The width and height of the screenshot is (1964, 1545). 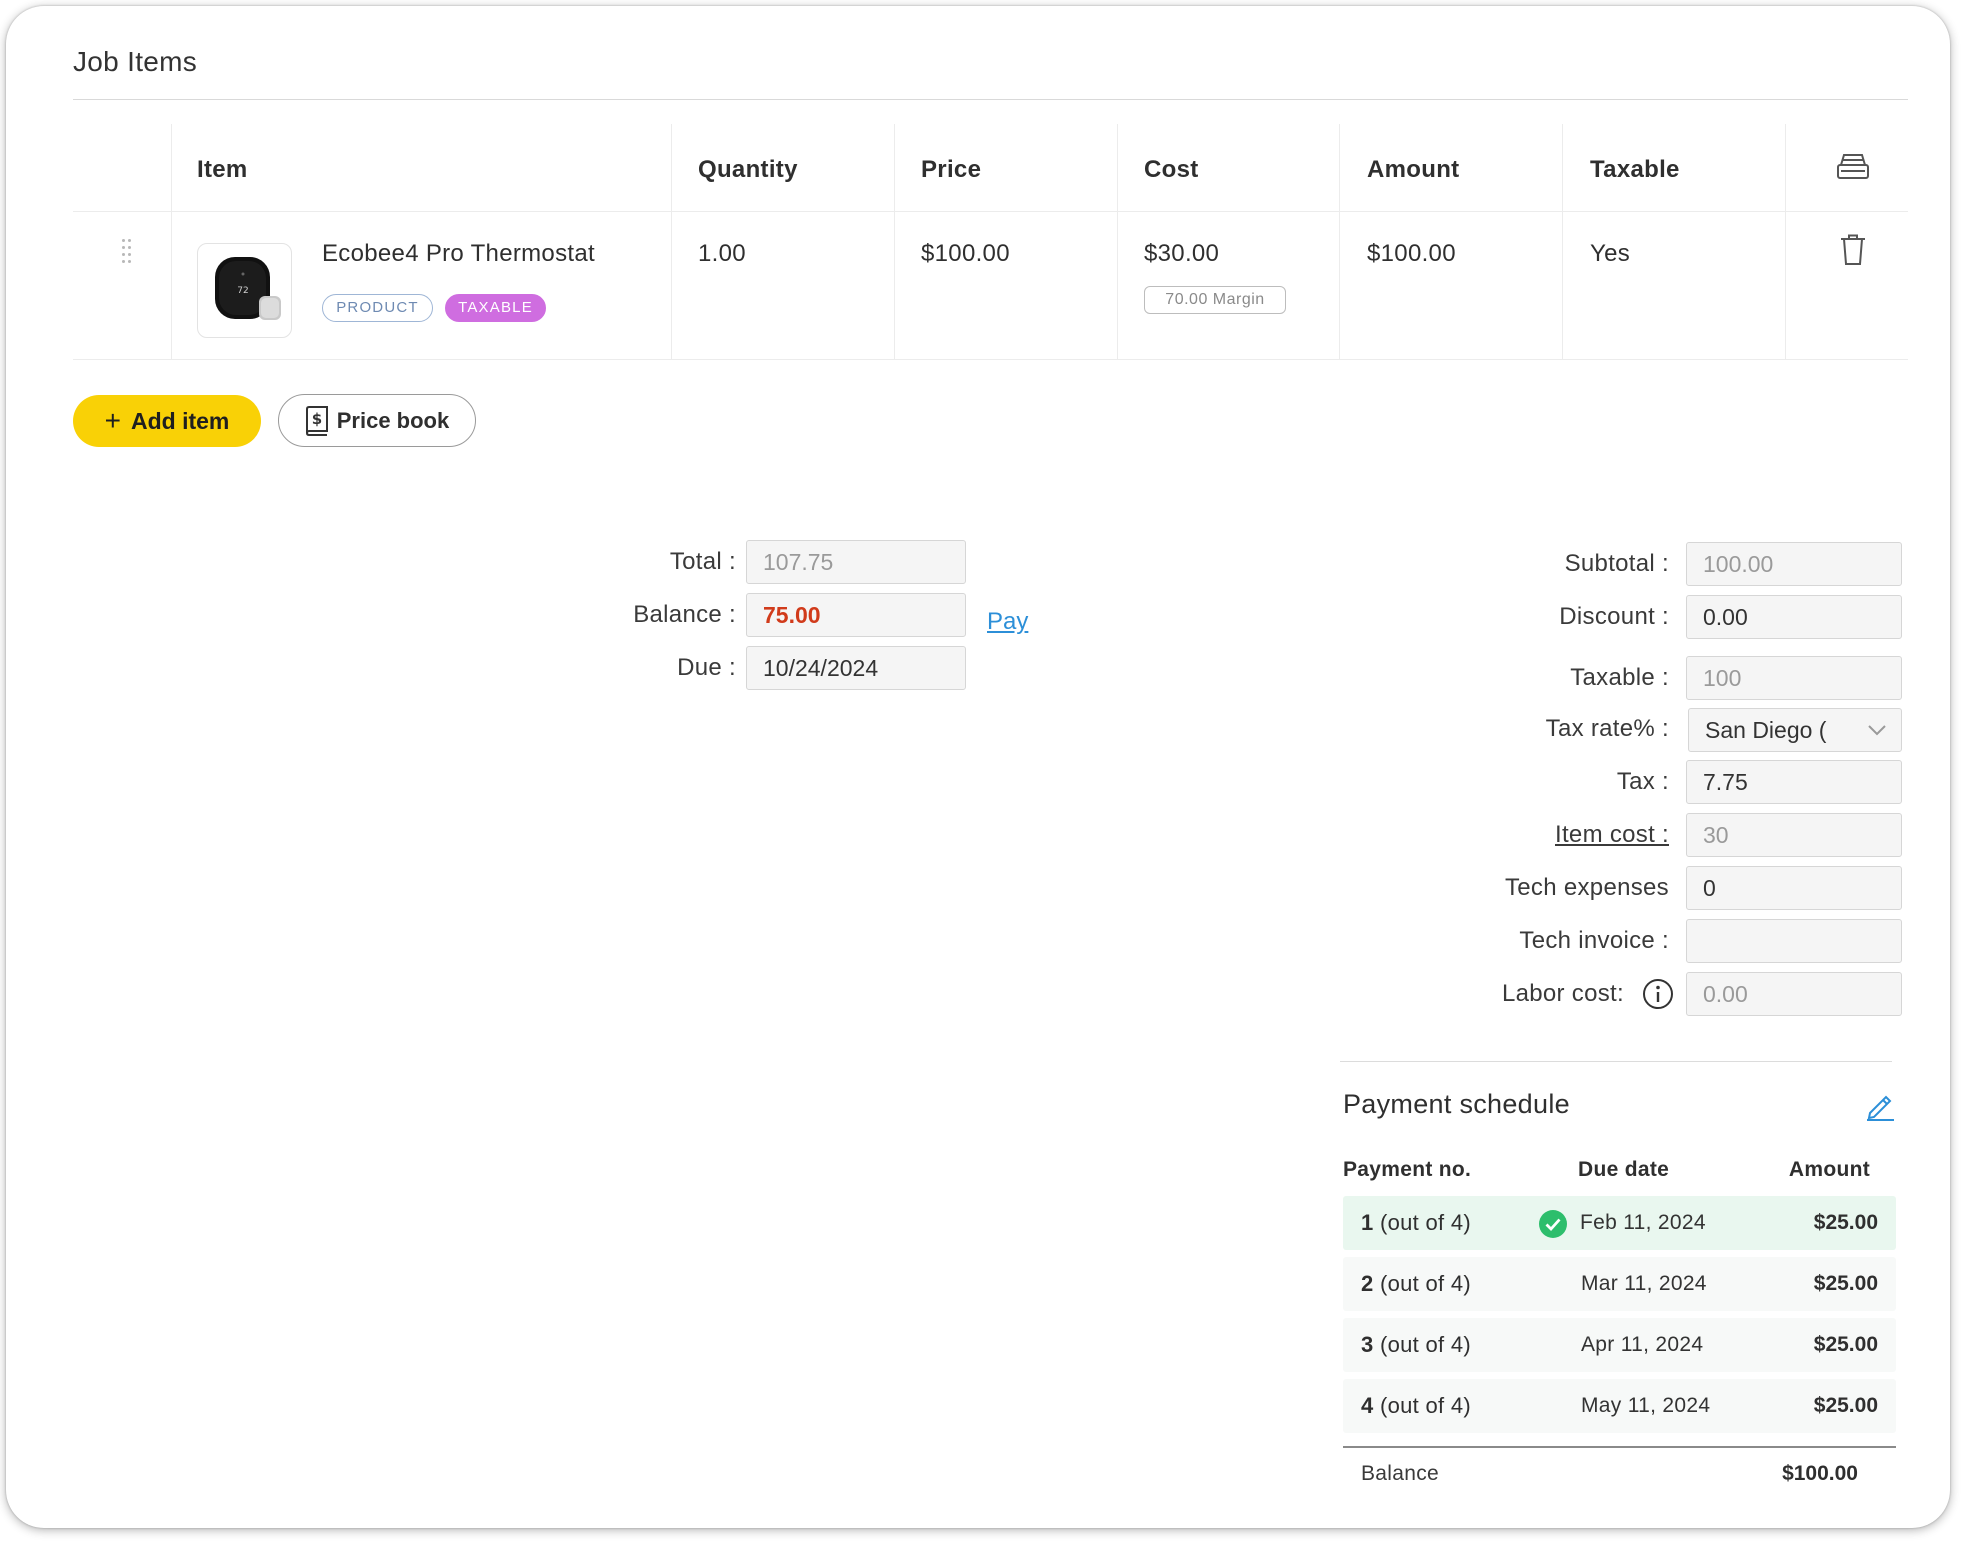 What do you see at coordinates (1794, 617) in the screenshot?
I see `discount-field: 0.00` at bounding box center [1794, 617].